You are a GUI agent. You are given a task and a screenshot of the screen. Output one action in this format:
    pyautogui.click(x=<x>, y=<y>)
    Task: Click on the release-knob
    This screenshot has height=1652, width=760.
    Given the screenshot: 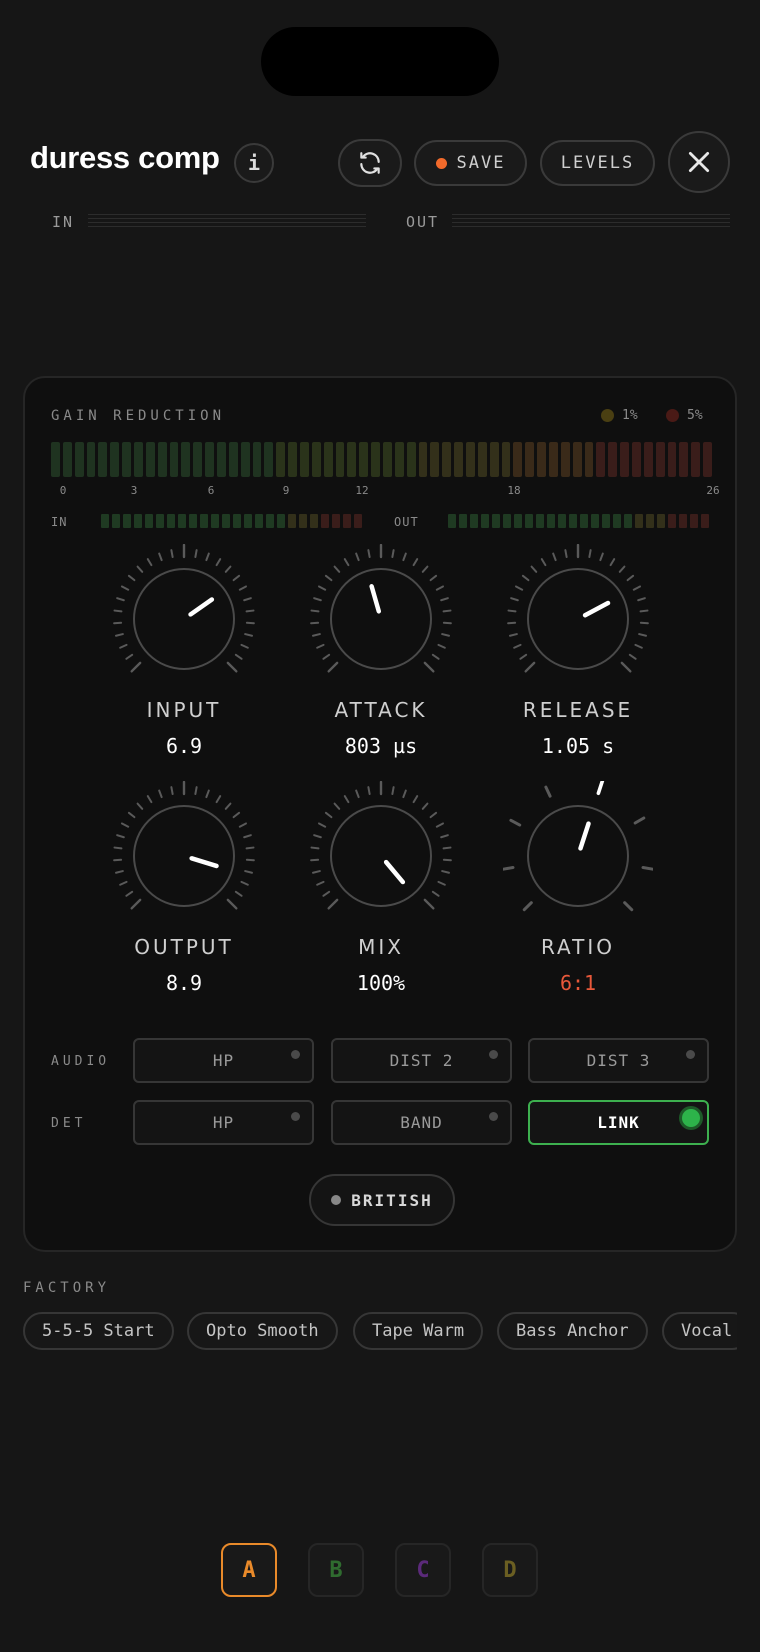 What is the action you would take?
    pyautogui.click(x=578, y=619)
    